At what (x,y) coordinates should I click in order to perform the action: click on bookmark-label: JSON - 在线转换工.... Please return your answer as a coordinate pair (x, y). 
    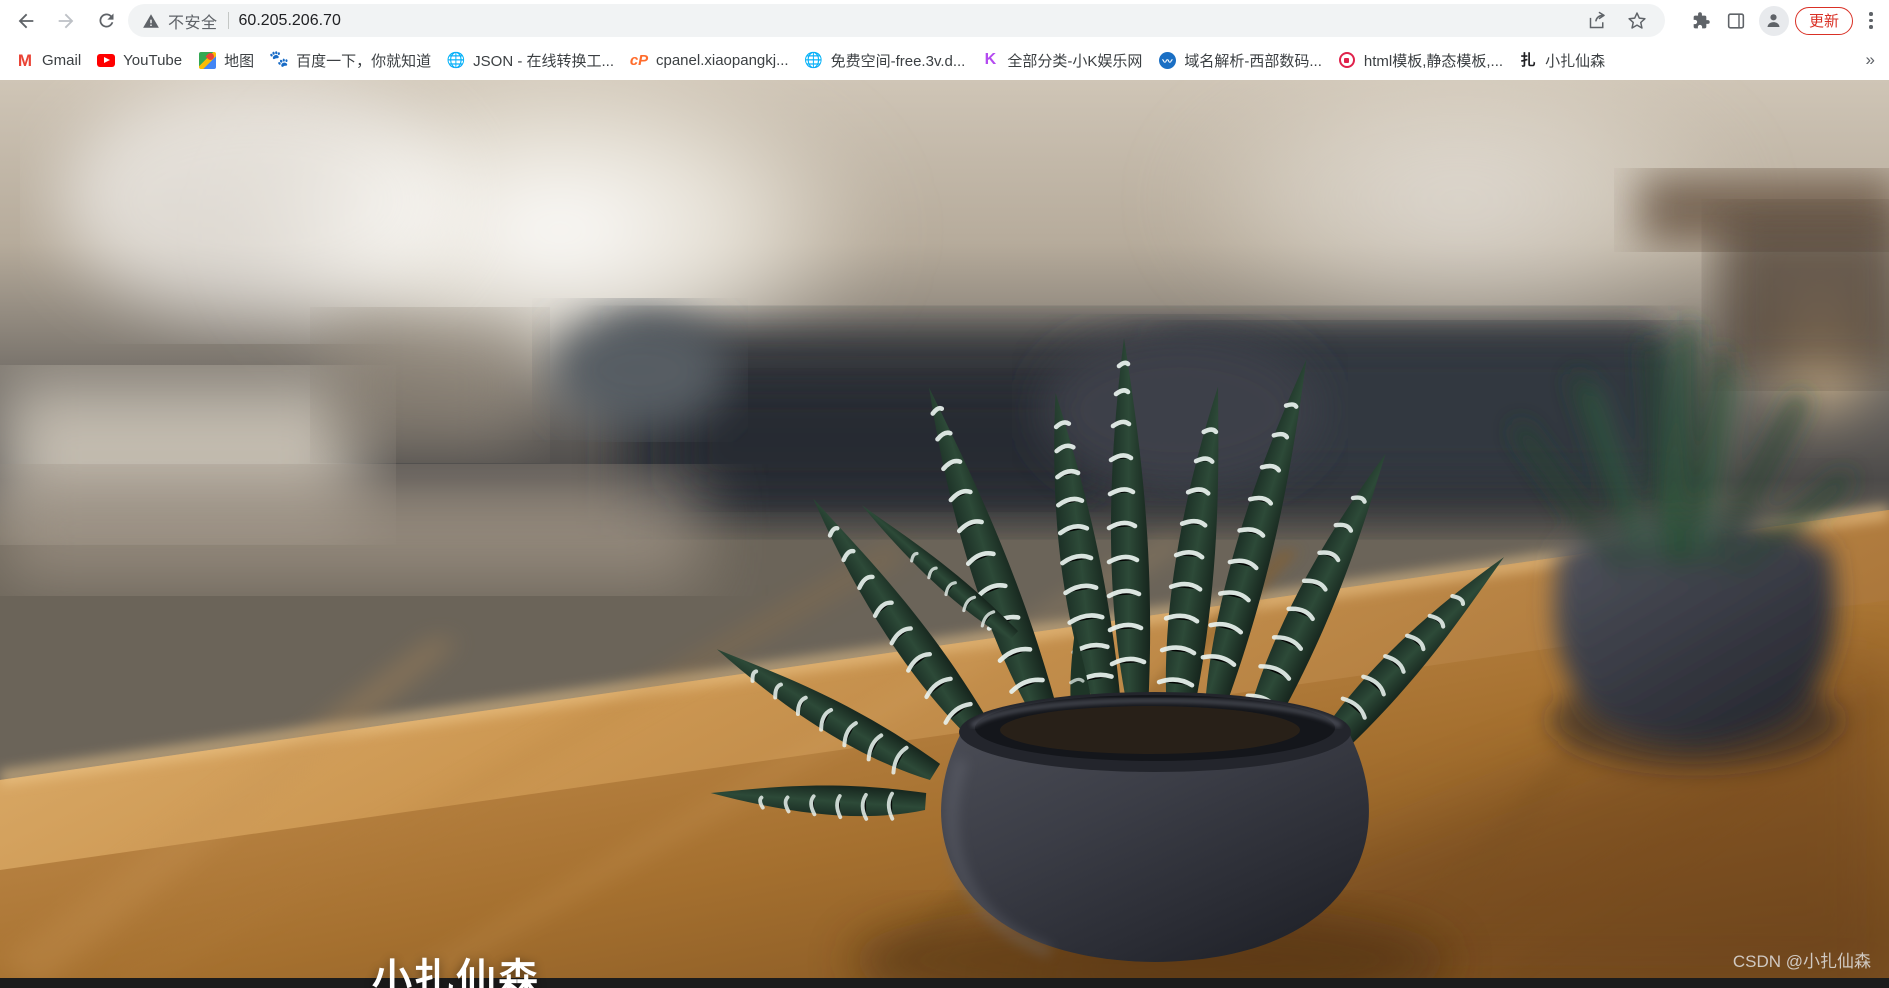
    Looking at the image, I should click on (543, 61).